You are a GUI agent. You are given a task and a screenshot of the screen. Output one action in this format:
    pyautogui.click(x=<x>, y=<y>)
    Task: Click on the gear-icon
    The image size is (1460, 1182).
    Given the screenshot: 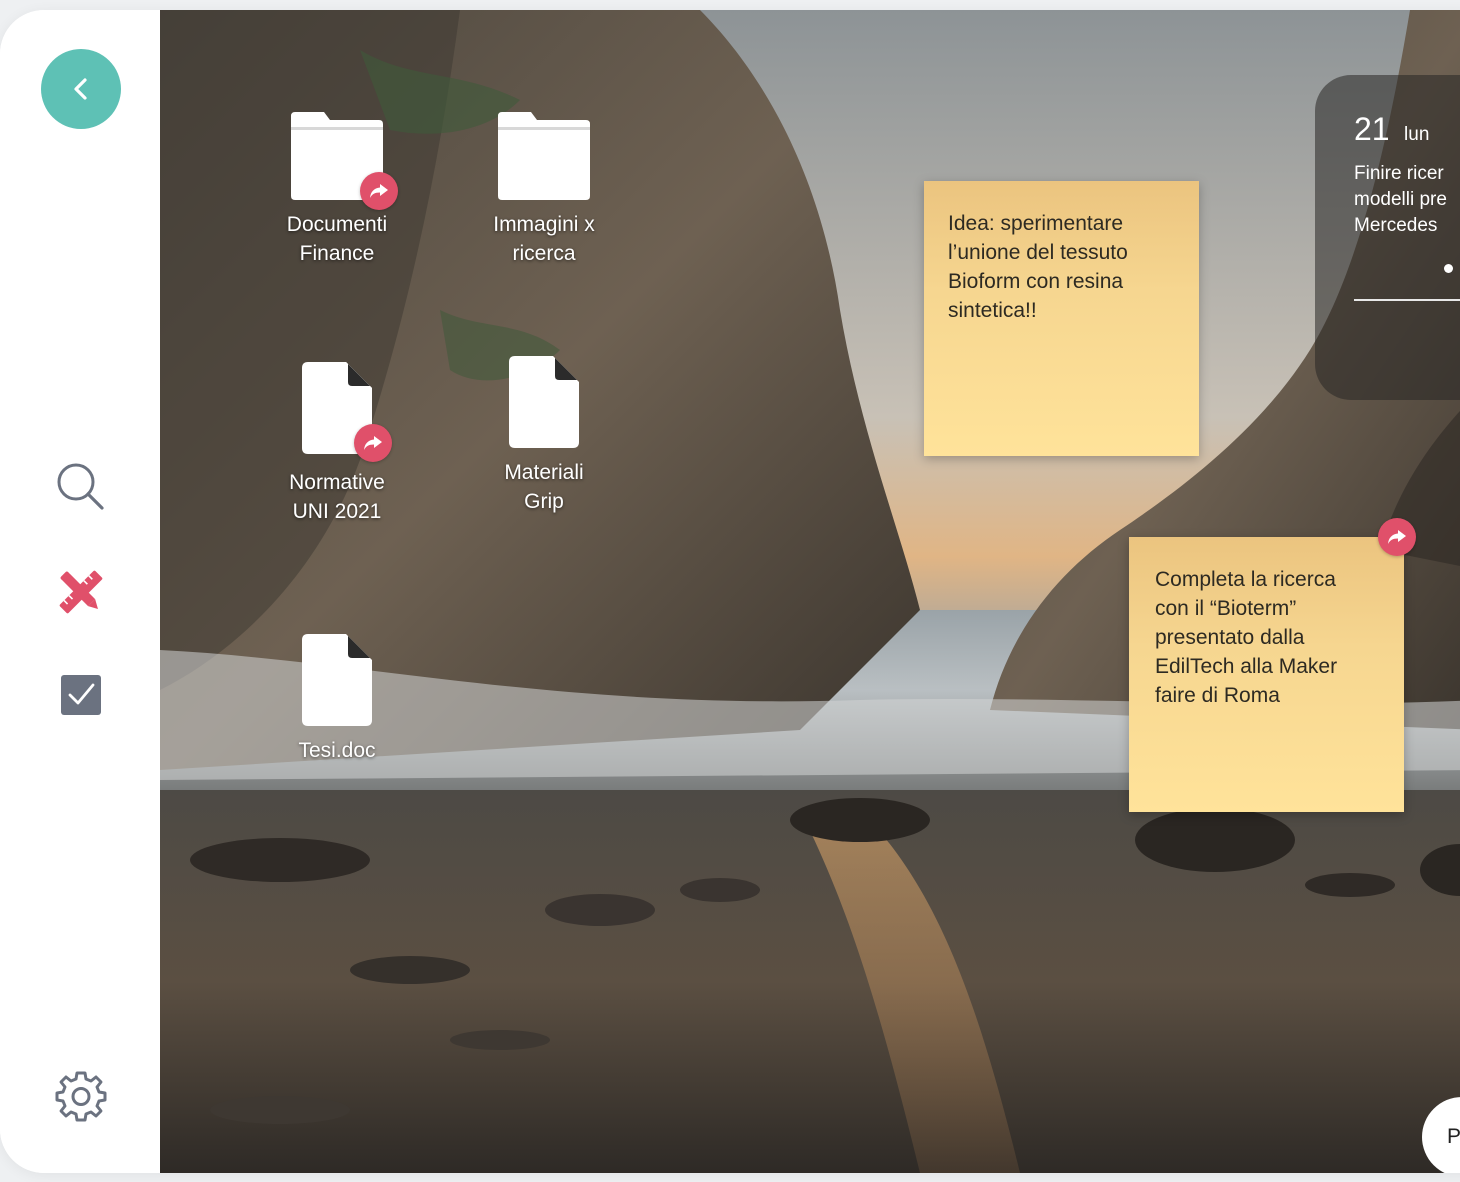 What is the action you would take?
    pyautogui.click(x=81, y=1096)
    